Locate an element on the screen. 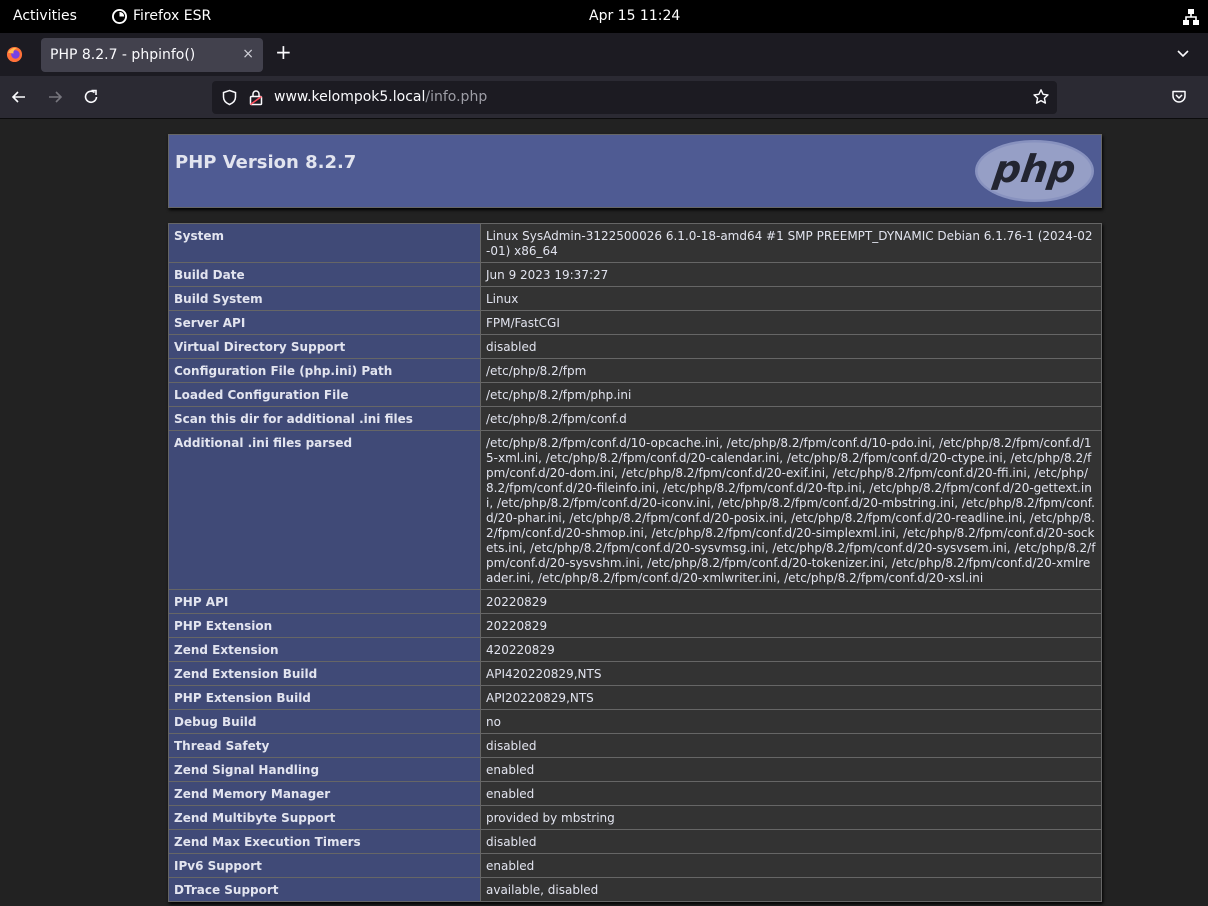  url-text: www.kelompok5.local/info.php is located at coordinates (380, 97).